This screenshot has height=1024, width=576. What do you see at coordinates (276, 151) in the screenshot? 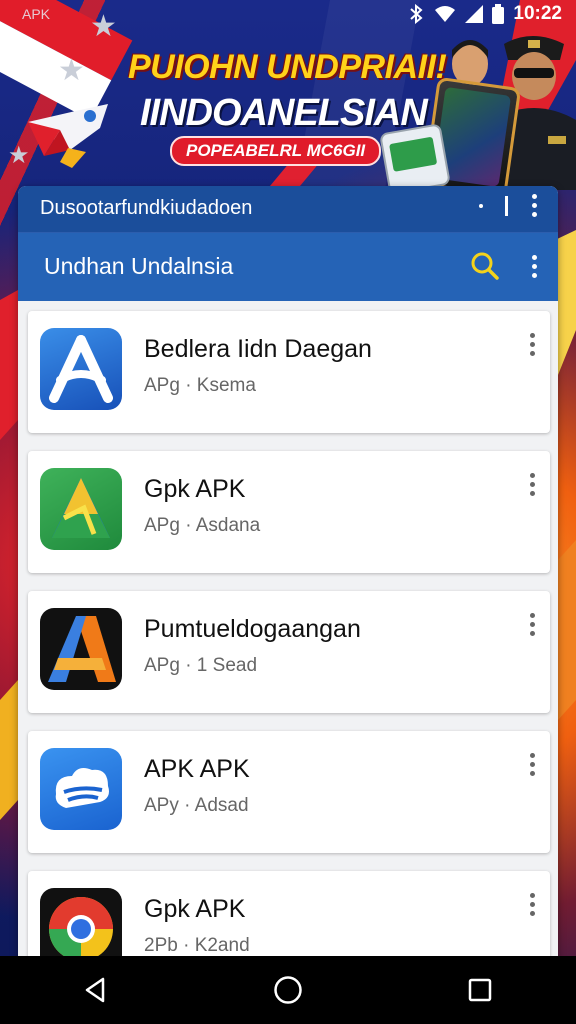
I see `banner-pill: POPEABELRL MC6GII` at bounding box center [276, 151].